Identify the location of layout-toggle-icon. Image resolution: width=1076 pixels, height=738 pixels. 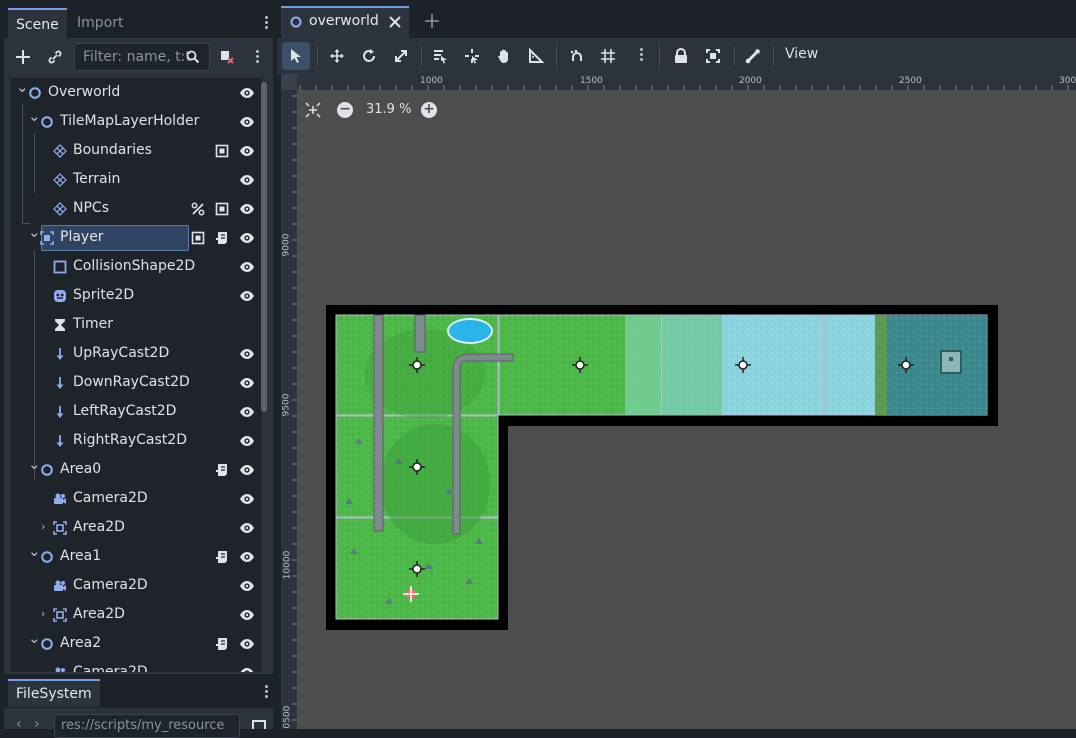
(259, 724).